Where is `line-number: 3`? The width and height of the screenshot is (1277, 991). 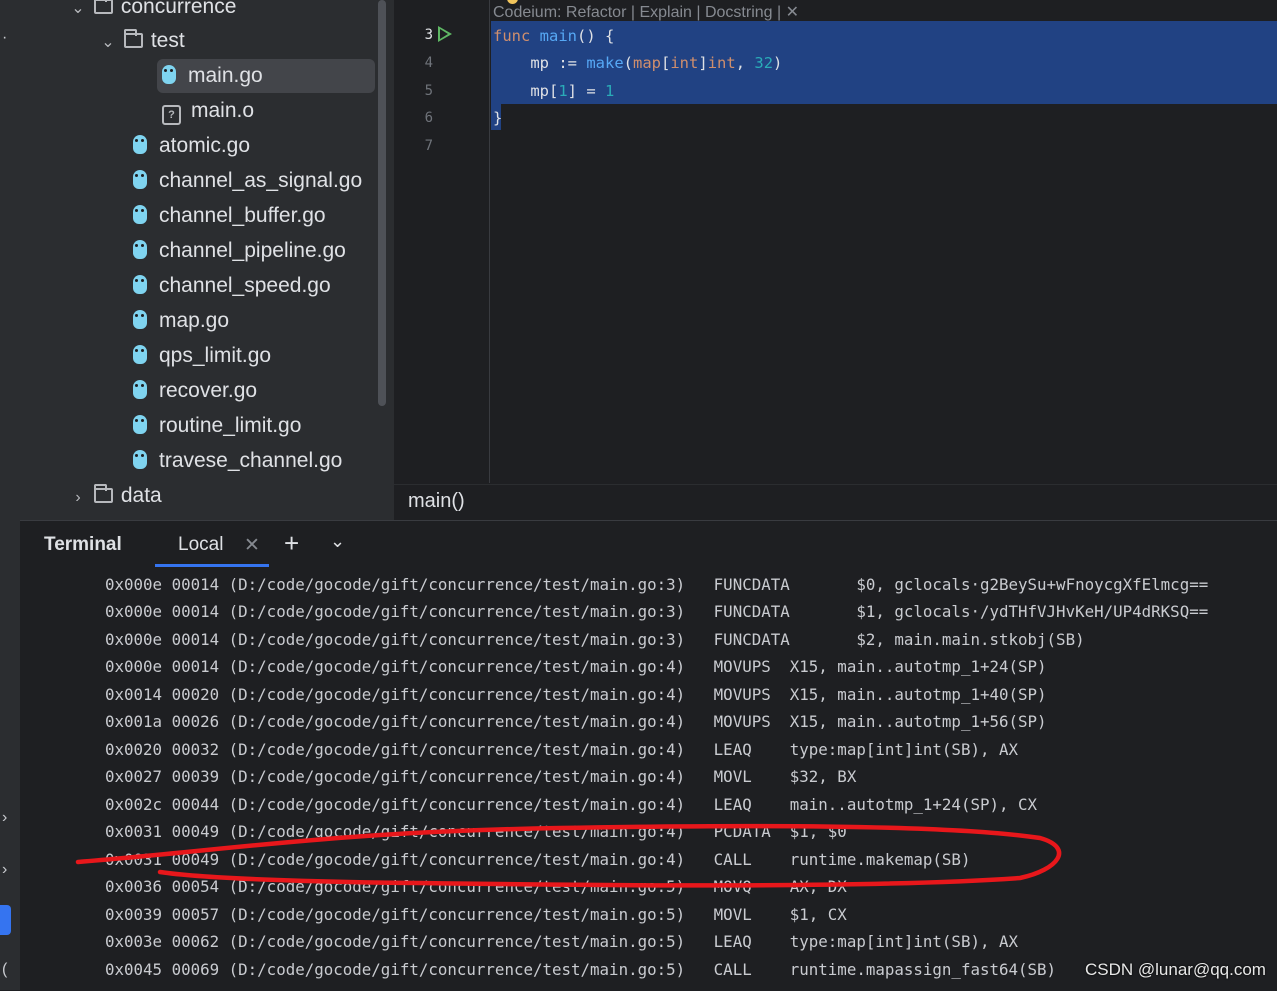
line-number: 3 is located at coordinates (428, 35).